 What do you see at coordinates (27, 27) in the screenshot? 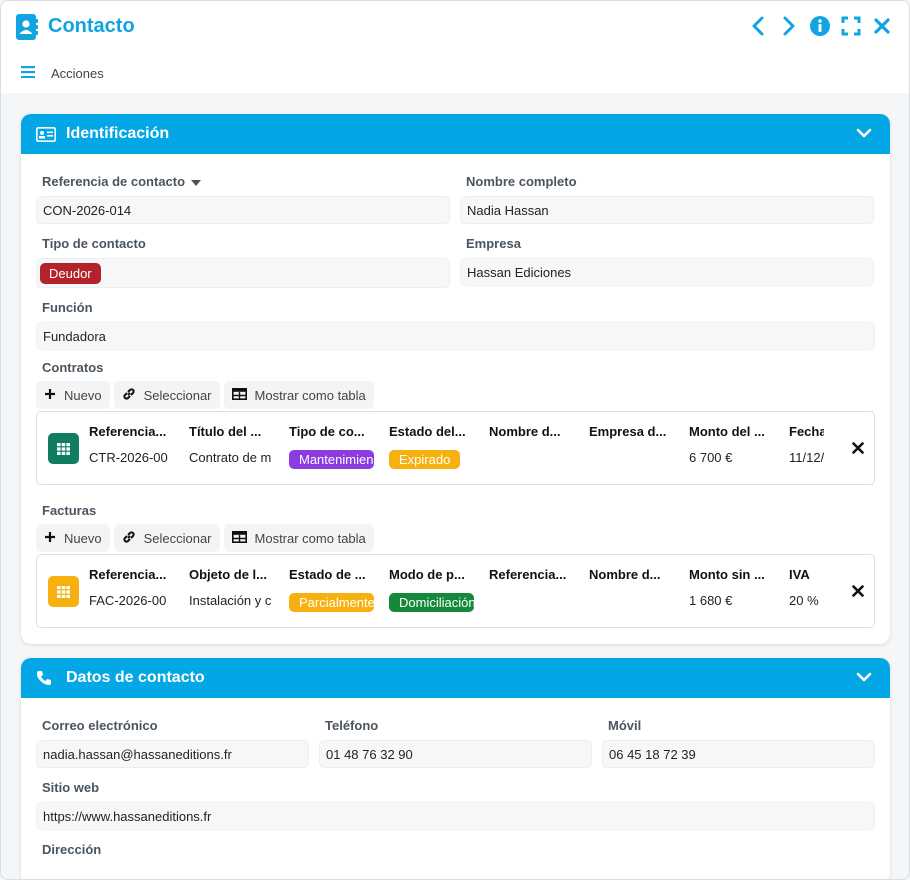
I see `contact-book-icon` at bounding box center [27, 27].